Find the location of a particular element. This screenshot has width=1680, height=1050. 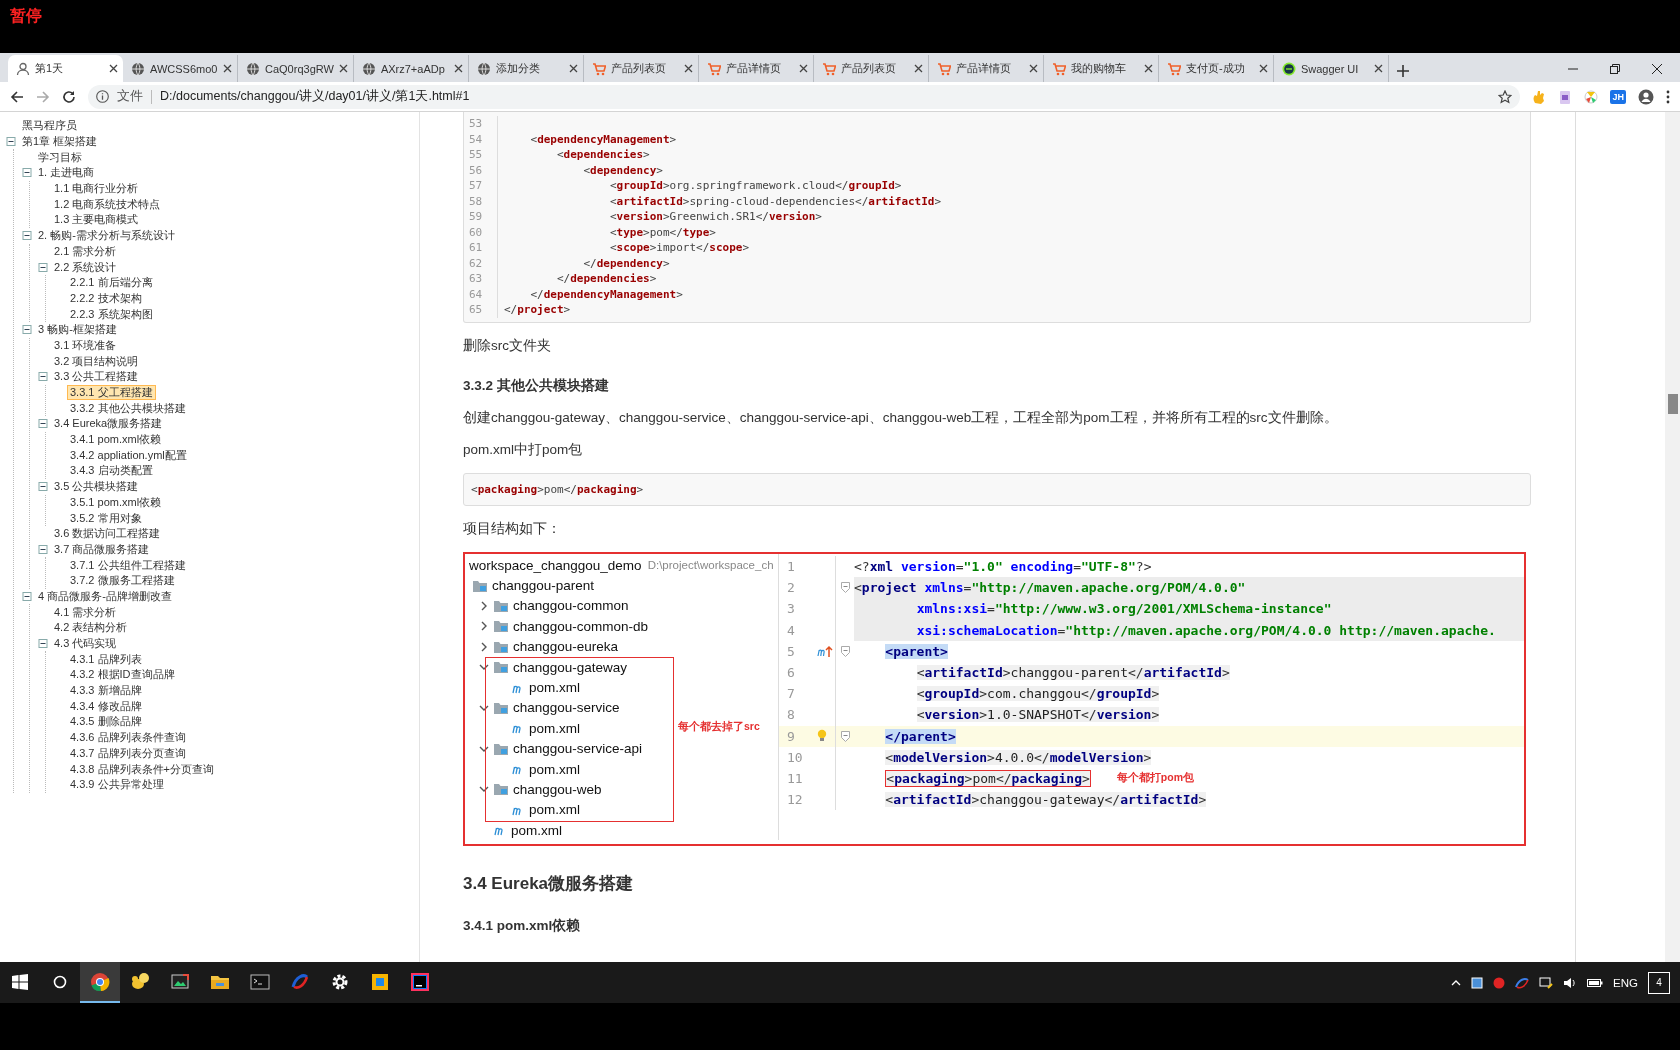

tree-item: 1.2 电商系统技术特点 is located at coordinates (107, 204).